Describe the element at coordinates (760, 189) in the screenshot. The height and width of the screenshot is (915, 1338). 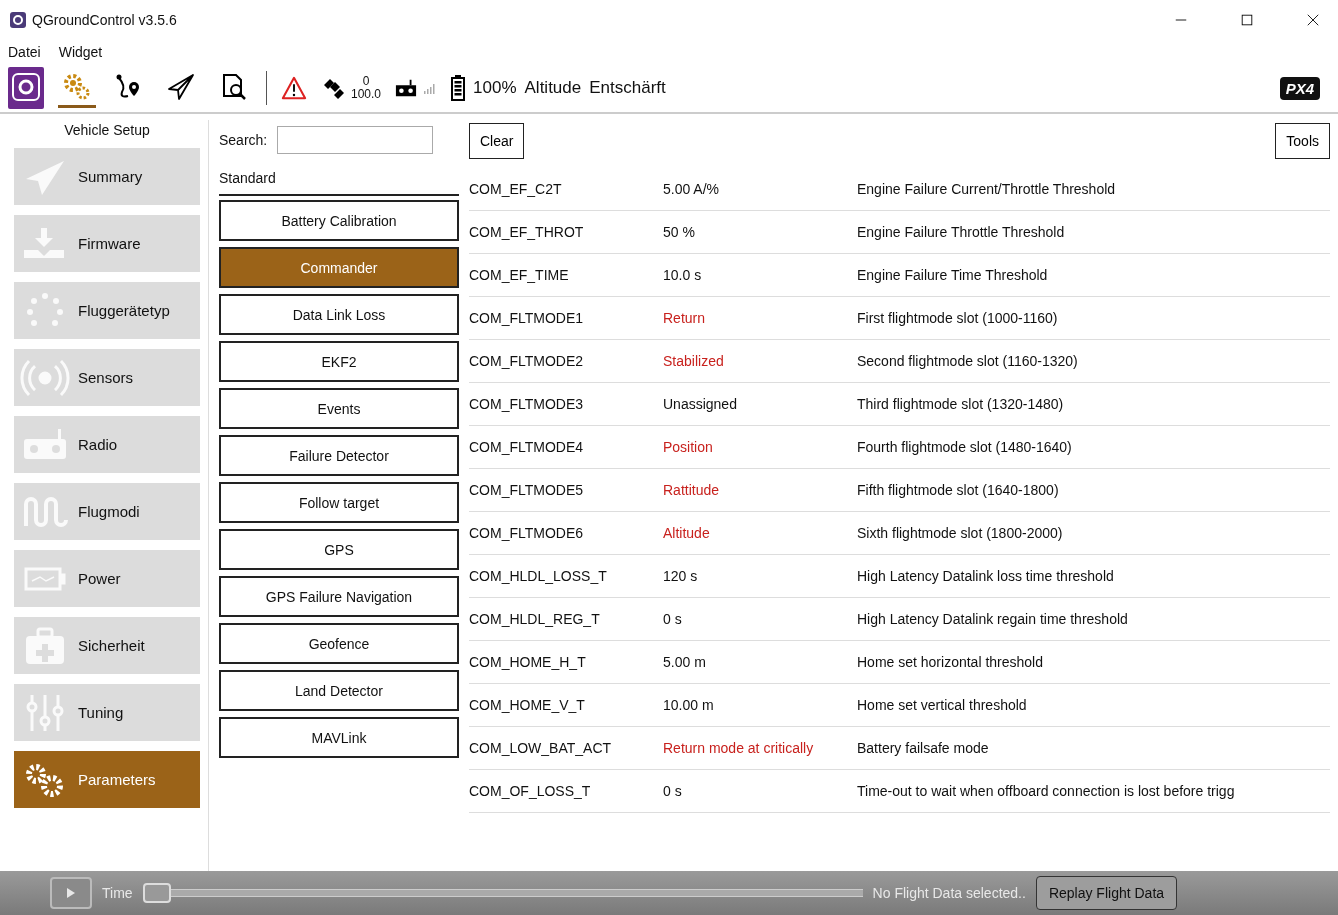
I see `parameter-value: 5.00 A/%` at that location.